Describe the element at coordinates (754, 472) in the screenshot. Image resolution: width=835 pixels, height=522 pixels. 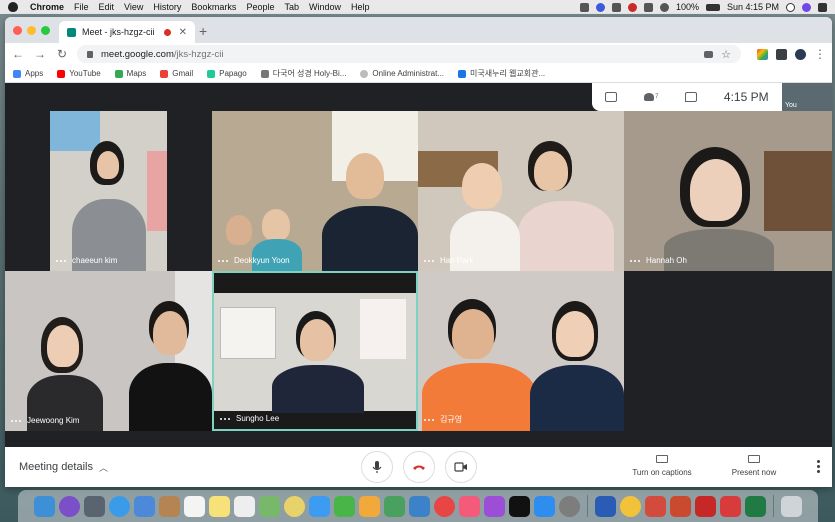
I see `present-now-label: Present now` at that location.